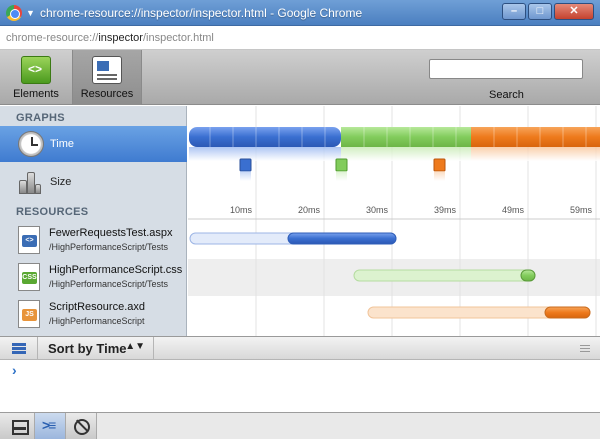 The height and width of the screenshot is (439, 600). What do you see at coordinates (107, 94) in the screenshot?
I see `resources-tab-label: Resources` at bounding box center [107, 94].